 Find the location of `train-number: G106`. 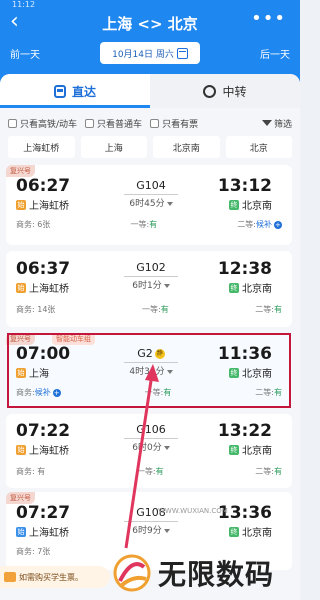

train-number: G106 is located at coordinates (151, 429).